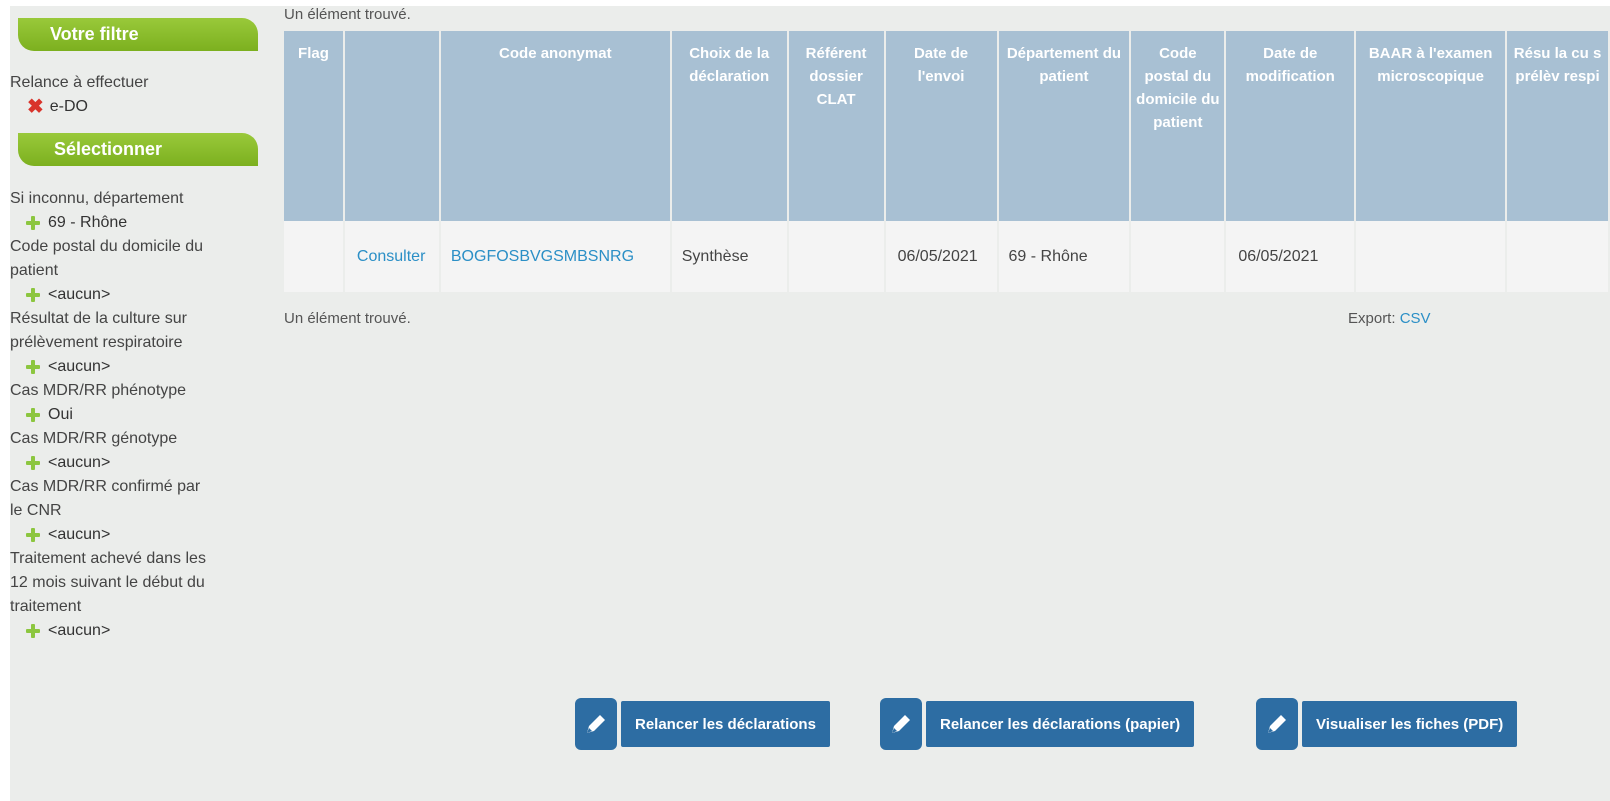 This screenshot has height=801, width=1610. I want to click on visualiser-fiches-pdf-button: Visualiser les fiches (PDF), so click(1387, 724).